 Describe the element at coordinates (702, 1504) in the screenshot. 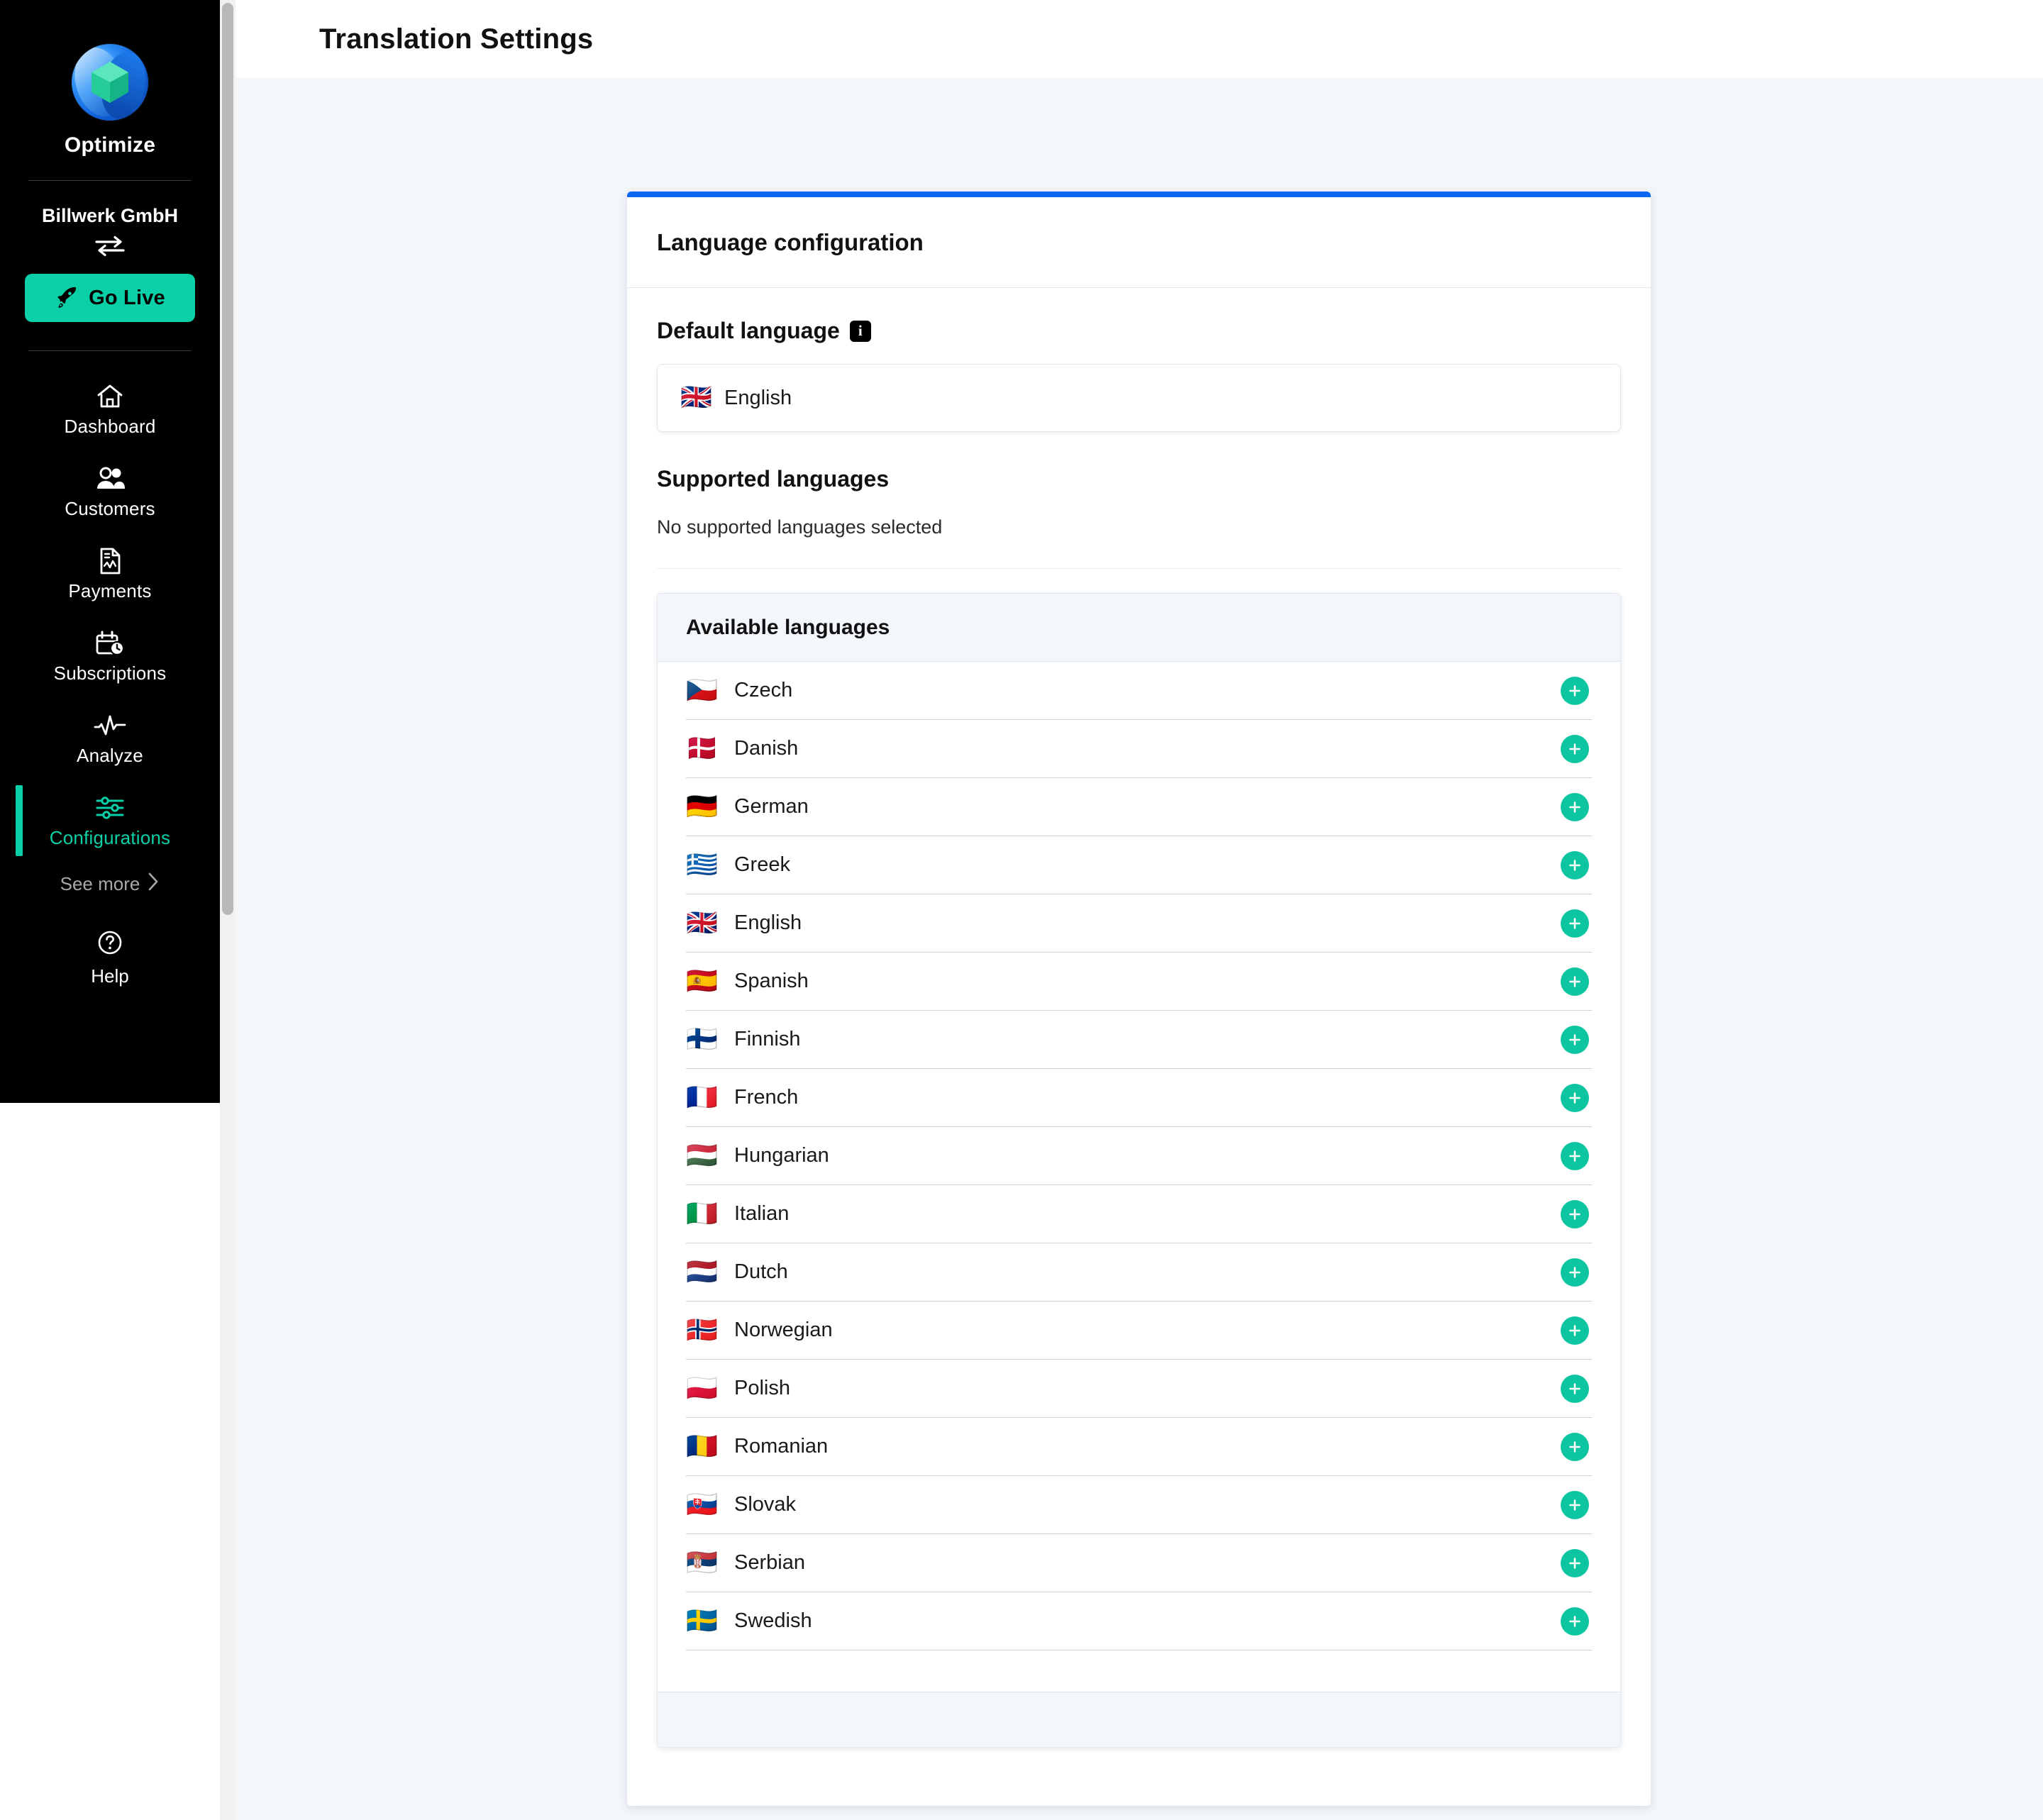

I see `flag-icon: 🇸🇰` at that location.